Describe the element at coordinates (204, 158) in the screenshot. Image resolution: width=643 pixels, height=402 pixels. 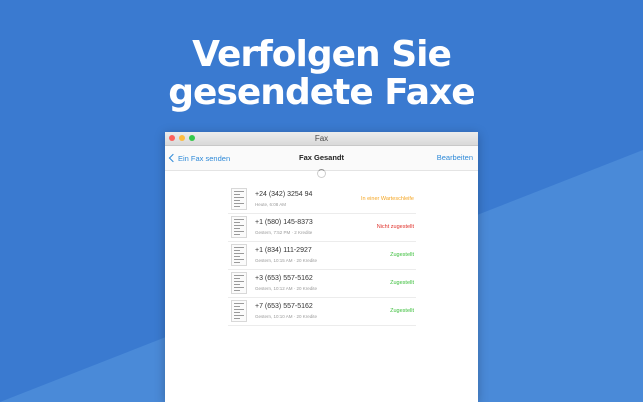
I see `back-button-label: Ein Fax senden` at that location.